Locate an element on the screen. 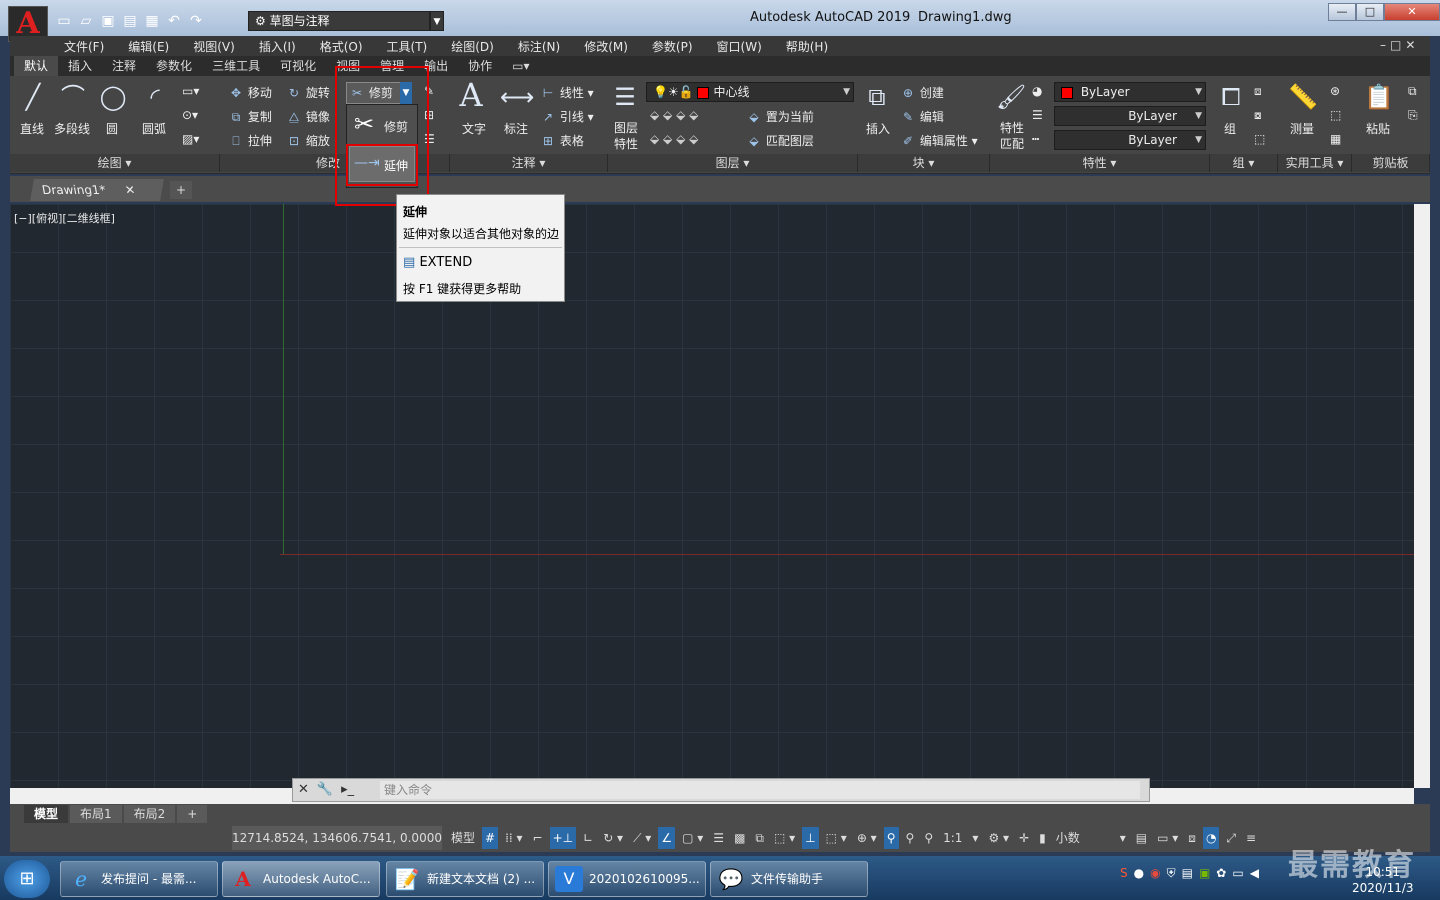  ribbon-options-icon: ▭▾ is located at coordinates (520, 66).